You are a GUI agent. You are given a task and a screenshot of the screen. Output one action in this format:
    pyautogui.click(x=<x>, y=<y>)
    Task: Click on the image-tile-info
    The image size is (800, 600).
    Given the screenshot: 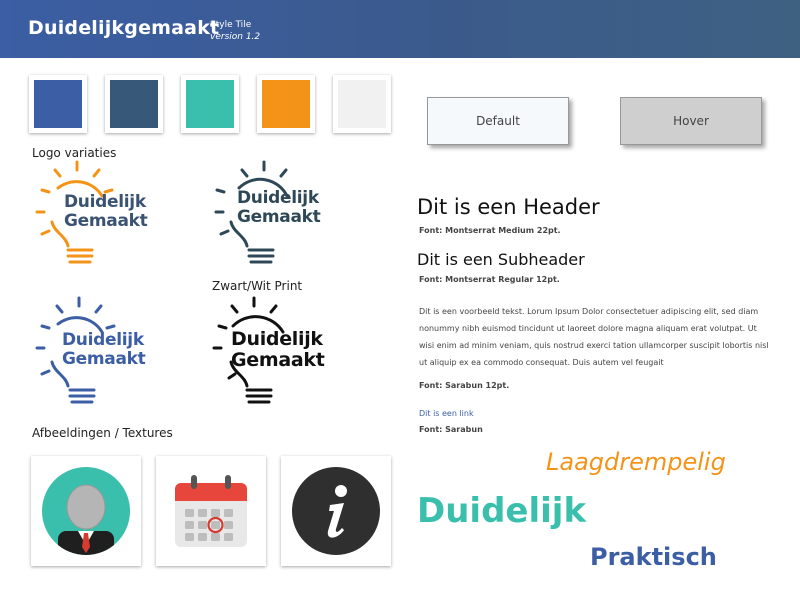 What is the action you would take?
    pyautogui.click(x=336, y=511)
    